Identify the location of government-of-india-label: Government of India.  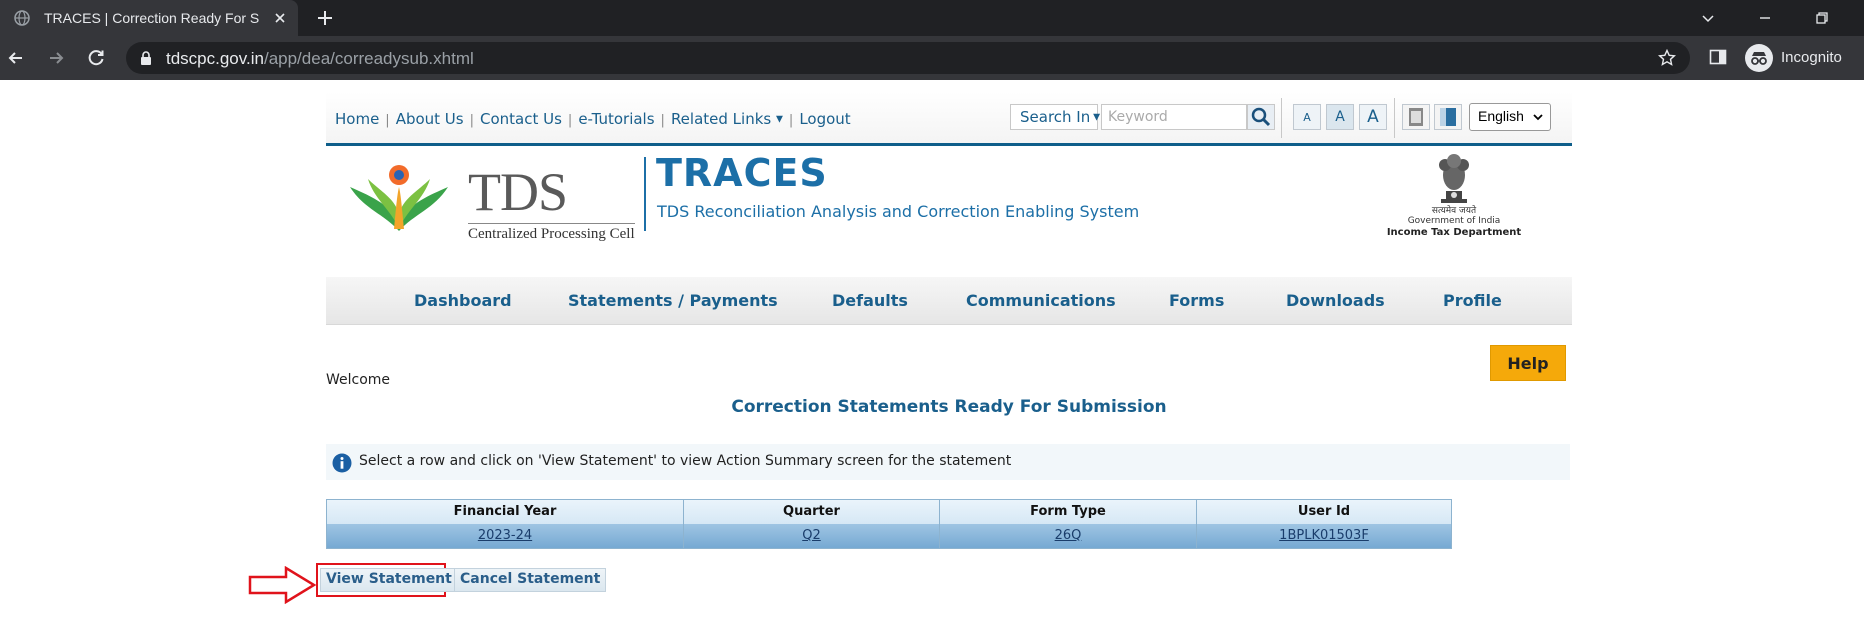
(1454, 220).